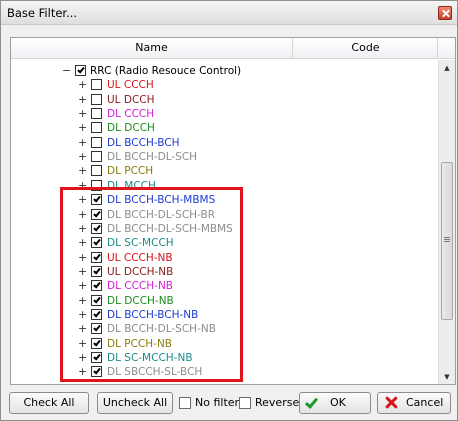 The height and width of the screenshot is (421, 458). Describe the element at coordinates (152, 157) in the screenshot. I see `tree-item-label: DL BCCH-DL-SCH` at that location.